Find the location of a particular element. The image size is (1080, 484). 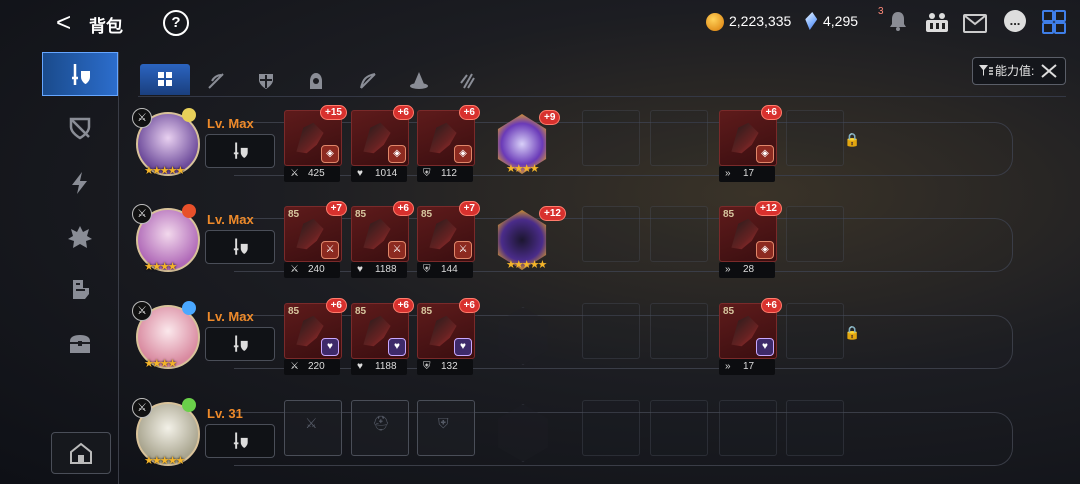

sort-by-stat-button: 能力值: is located at coordinates (1019, 71).